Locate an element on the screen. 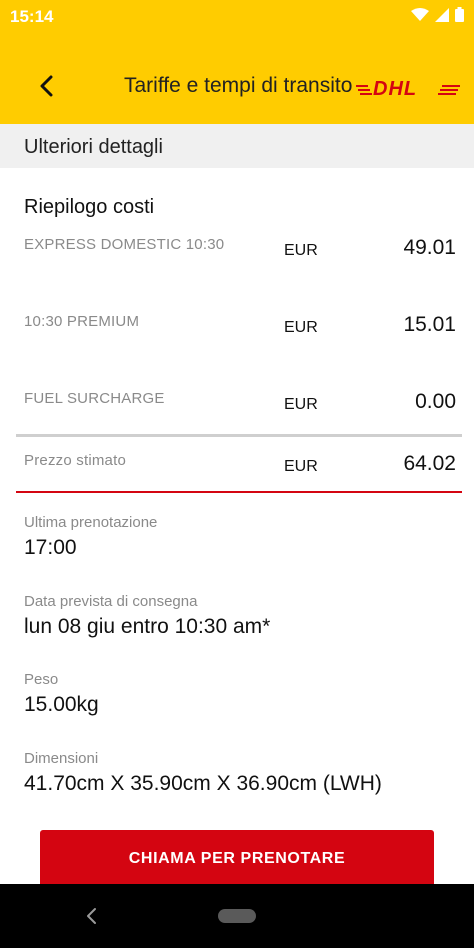  status-time: 15:14 is located at coordinates (32, 16).